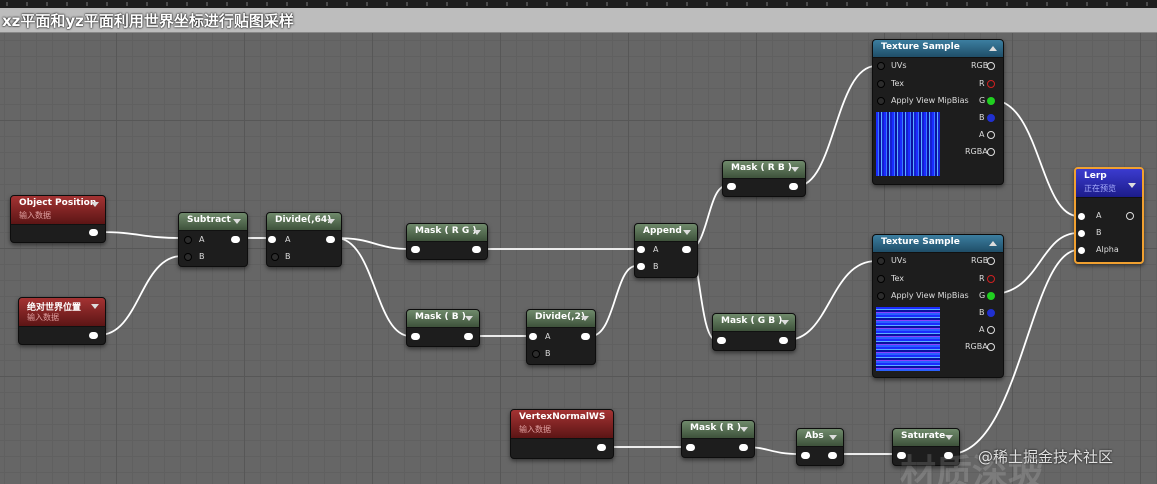 The image size is (1157, 484). What do you see at coordinates (443, 328) in the screenshot?
I see `node-mask-b: Mask ( B )` at bounding box center [443, 328].